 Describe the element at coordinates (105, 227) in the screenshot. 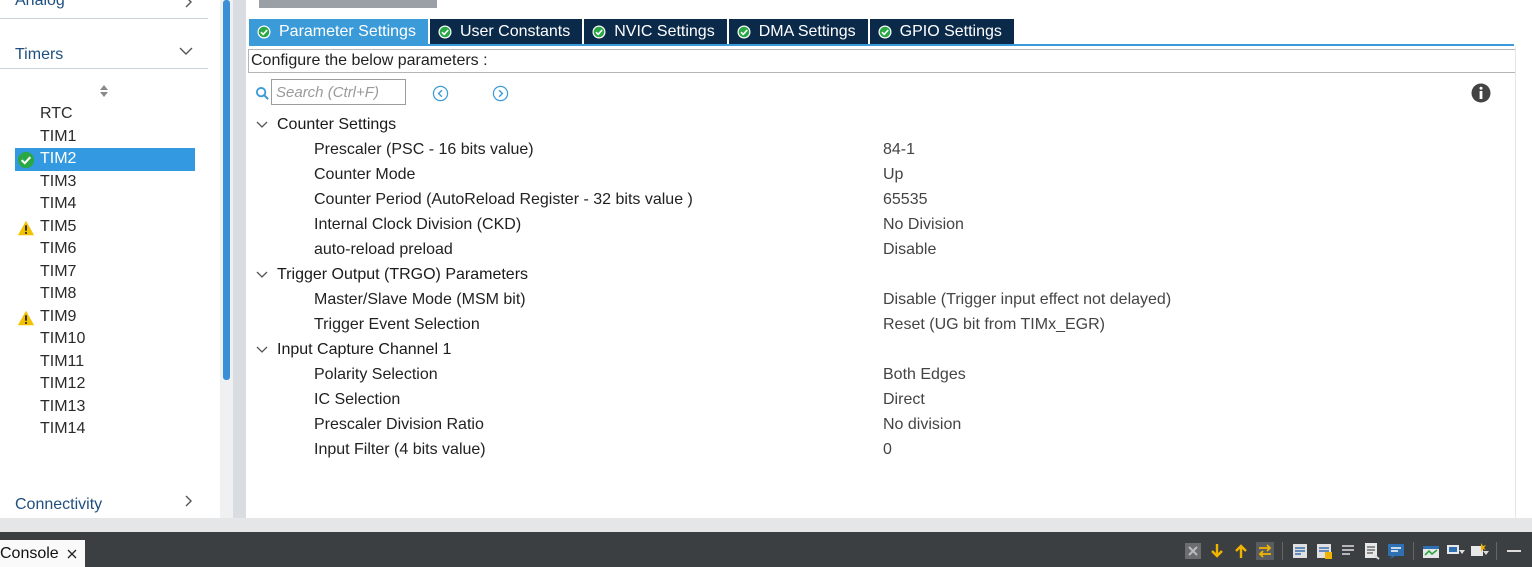

I see `timer-item-tim5: TIM5` at that location.